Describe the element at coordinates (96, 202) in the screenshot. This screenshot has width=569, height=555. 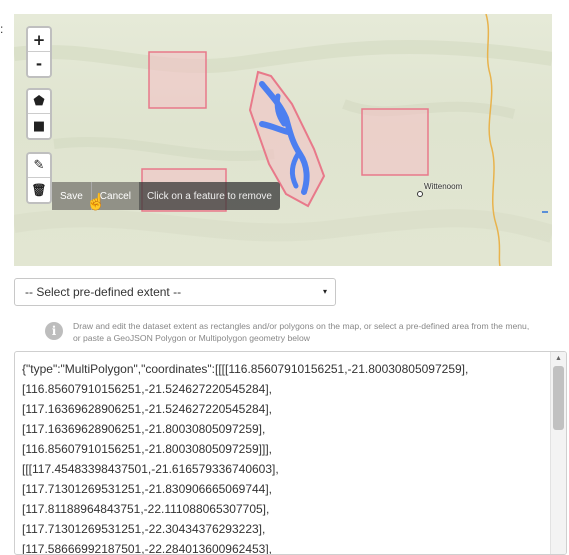
I see `pointer-cursor-icon: ☝` at that location.